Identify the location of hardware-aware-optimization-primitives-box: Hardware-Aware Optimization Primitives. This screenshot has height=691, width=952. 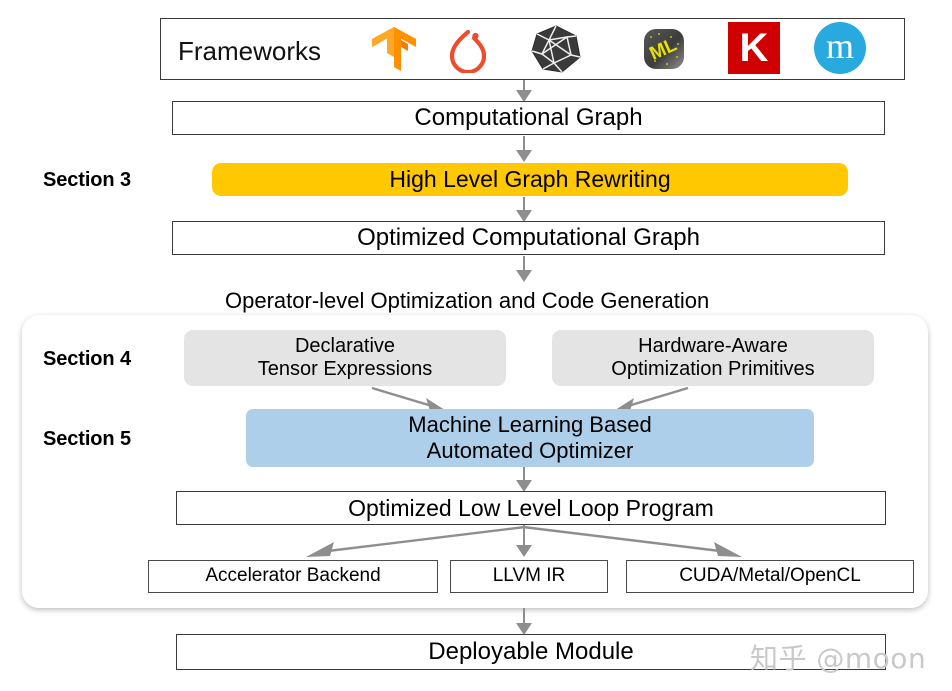
(713, 358).